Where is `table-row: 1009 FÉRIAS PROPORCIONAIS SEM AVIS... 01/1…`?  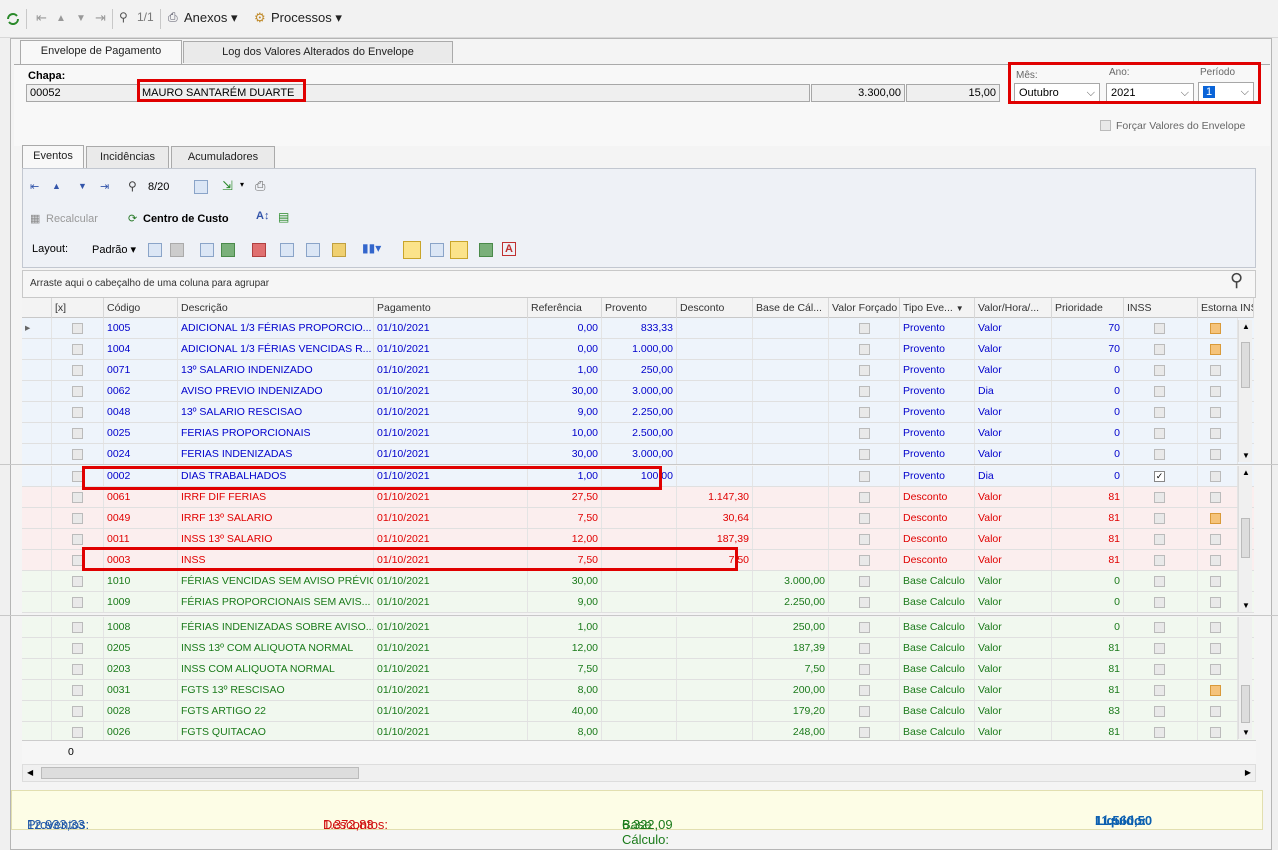 table-row: 1009 FÉRIAS PROPORCIONAIS SEM AVIS... 01/1… is located at coordinates (638, 602).